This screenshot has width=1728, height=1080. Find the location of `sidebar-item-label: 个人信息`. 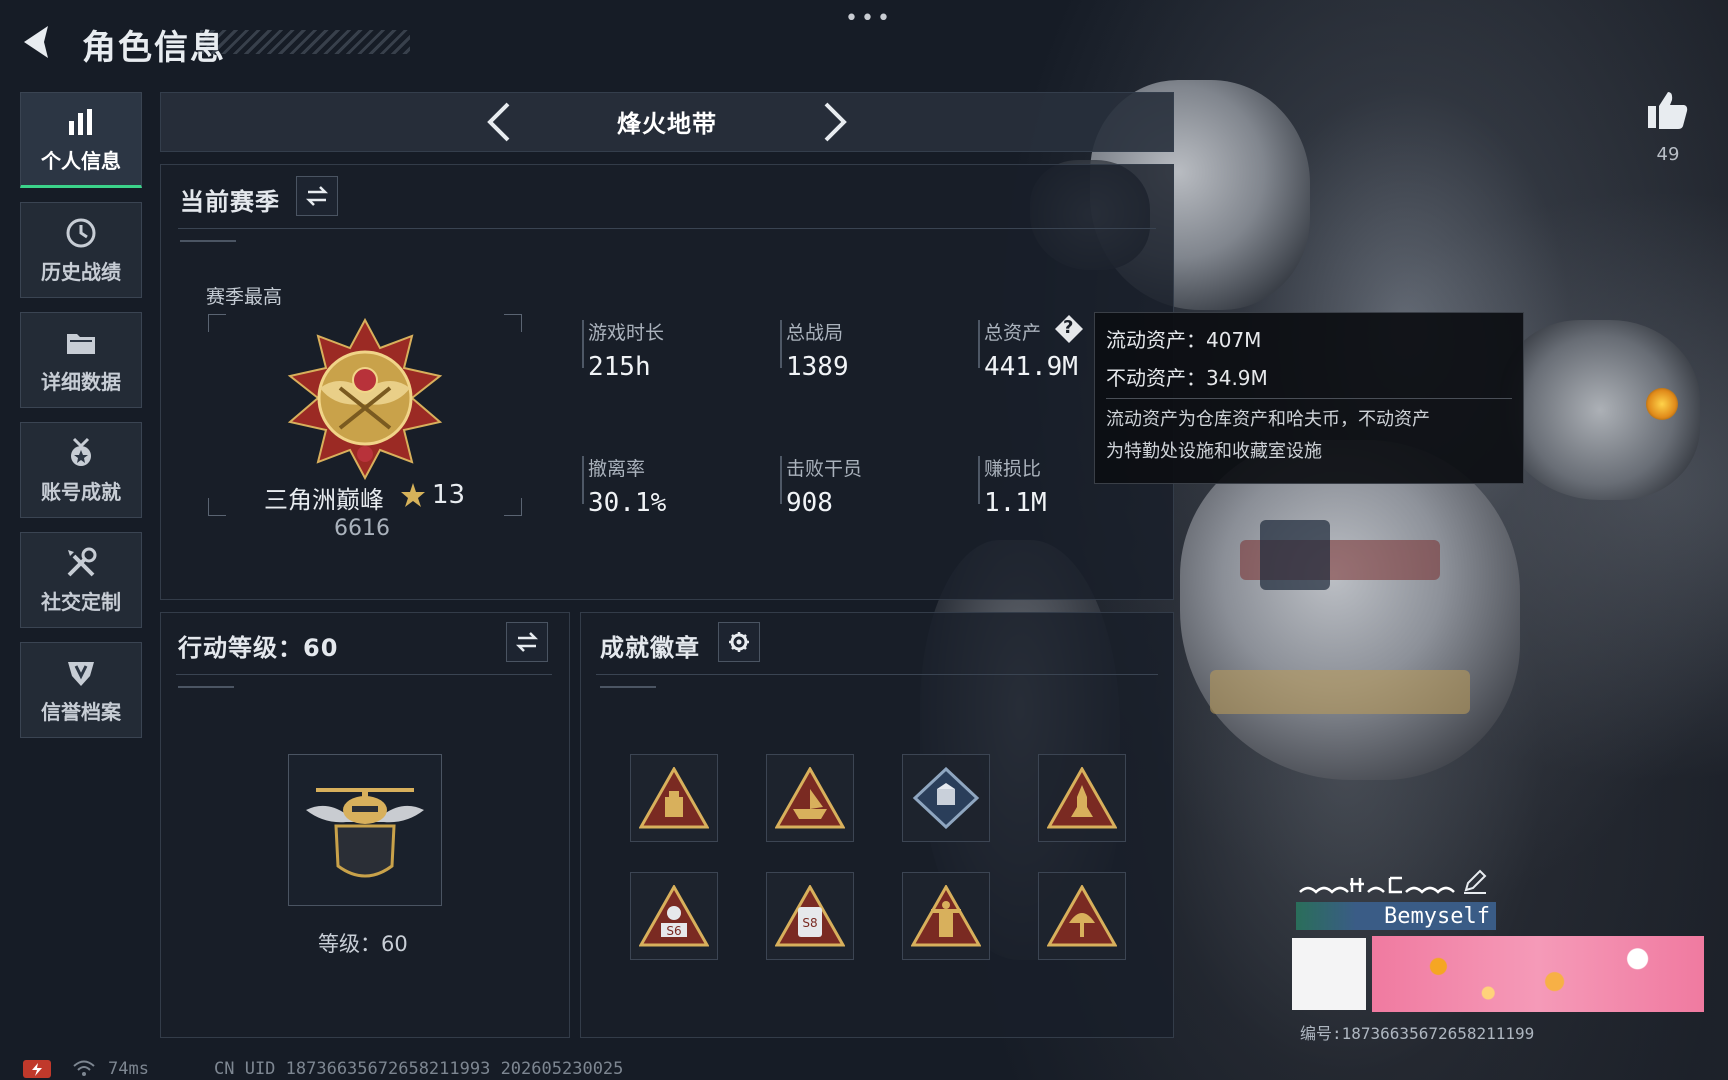

sidebar-item-label: 个人信息 is located at coordinates (81, 160).